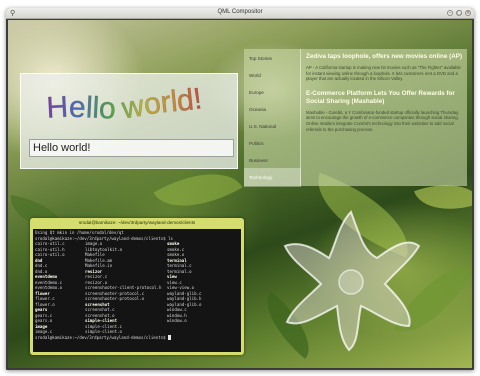  I want to click on window-title: QML Compositor, so click(240, 12).